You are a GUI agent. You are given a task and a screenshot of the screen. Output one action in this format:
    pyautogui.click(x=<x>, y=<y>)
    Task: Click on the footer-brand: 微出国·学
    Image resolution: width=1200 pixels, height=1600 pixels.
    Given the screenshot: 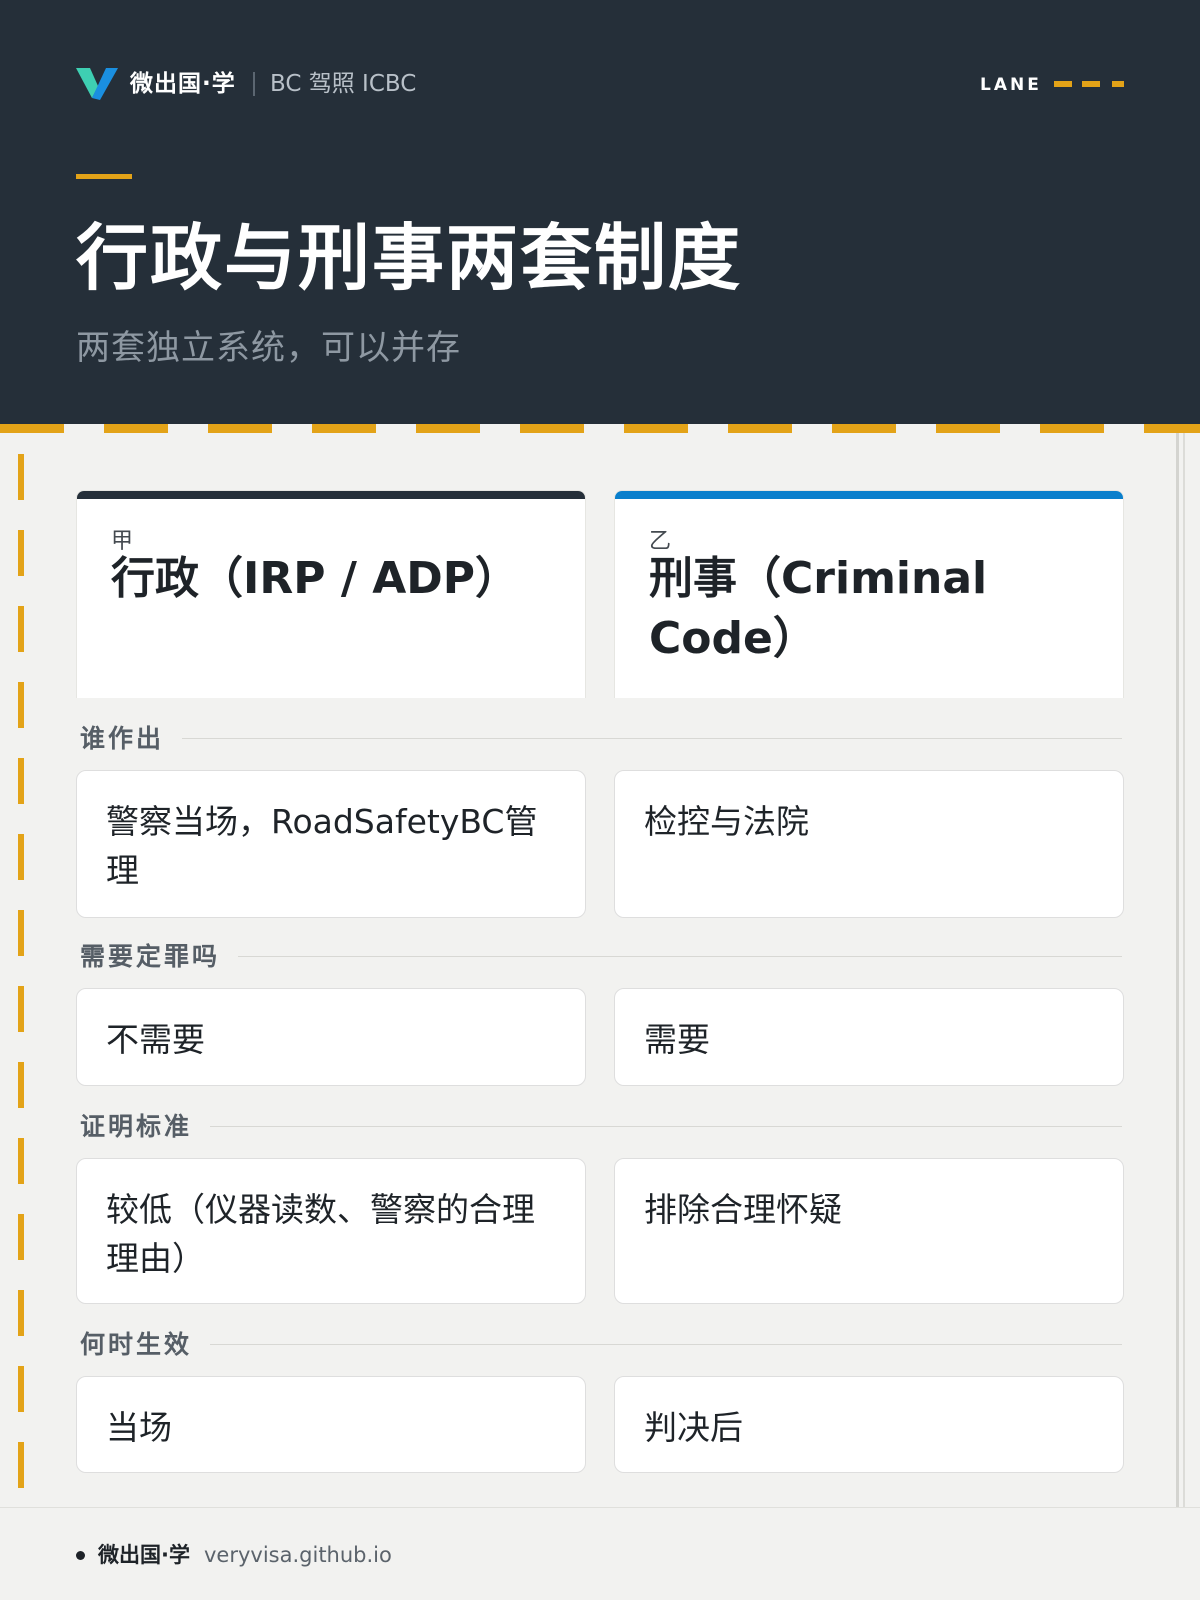 What is the action you would take?
    pyautogui.click(x=144, y=1555)
    